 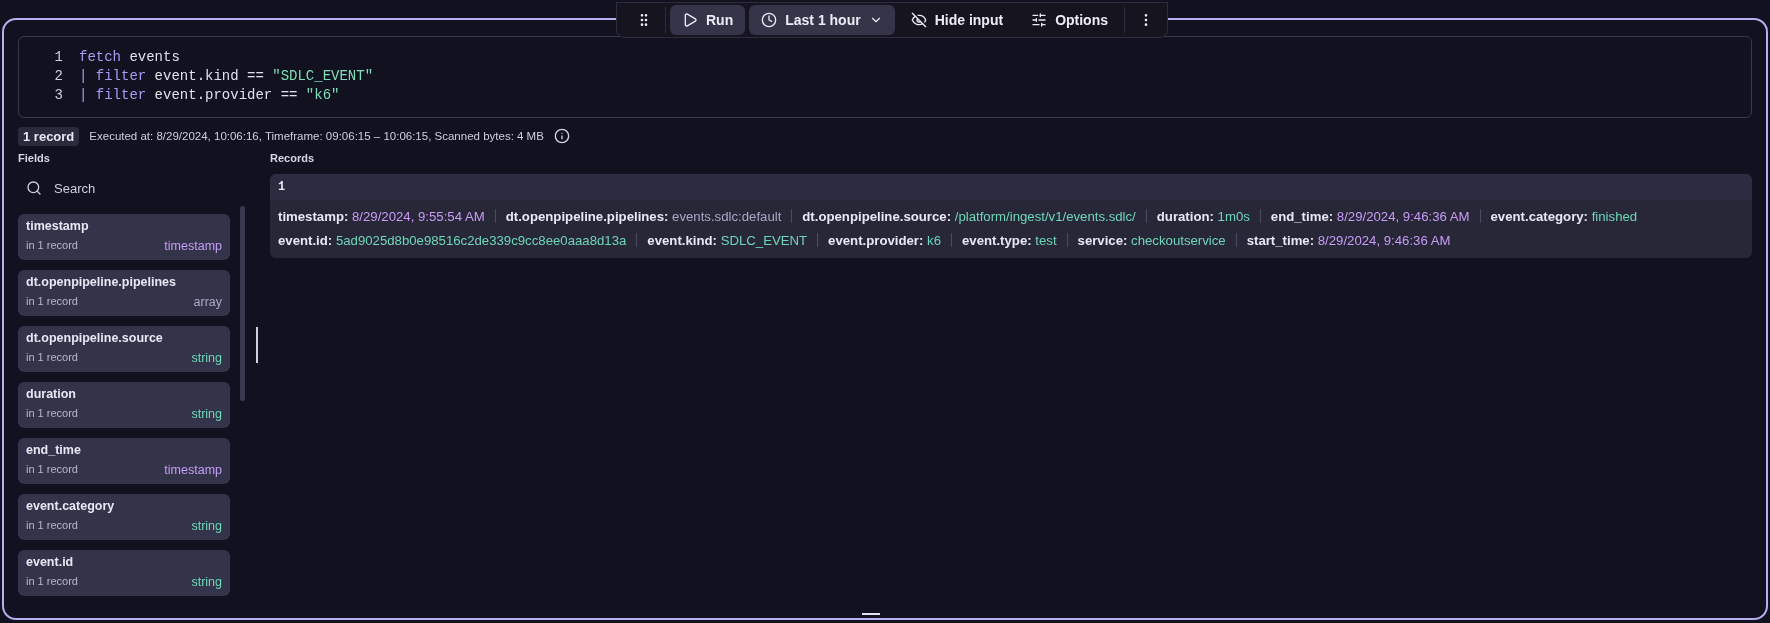 What do you see at coordinates (129, 56) in the screenshot?
I see `code-line: fetch events` at bounding box center [129, 56].